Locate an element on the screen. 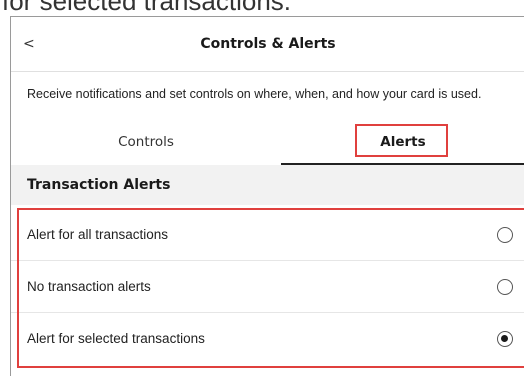 The height and width of the screenshot is (376, 524). header-bar: Controls & Alerts < is located at coordinates (267, 44).